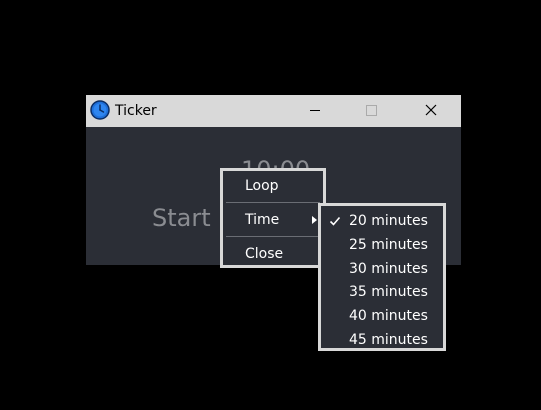  Describe the element at coordinates (273, 111) in the screenshot. I see `title-bar: Ticker` at that location.